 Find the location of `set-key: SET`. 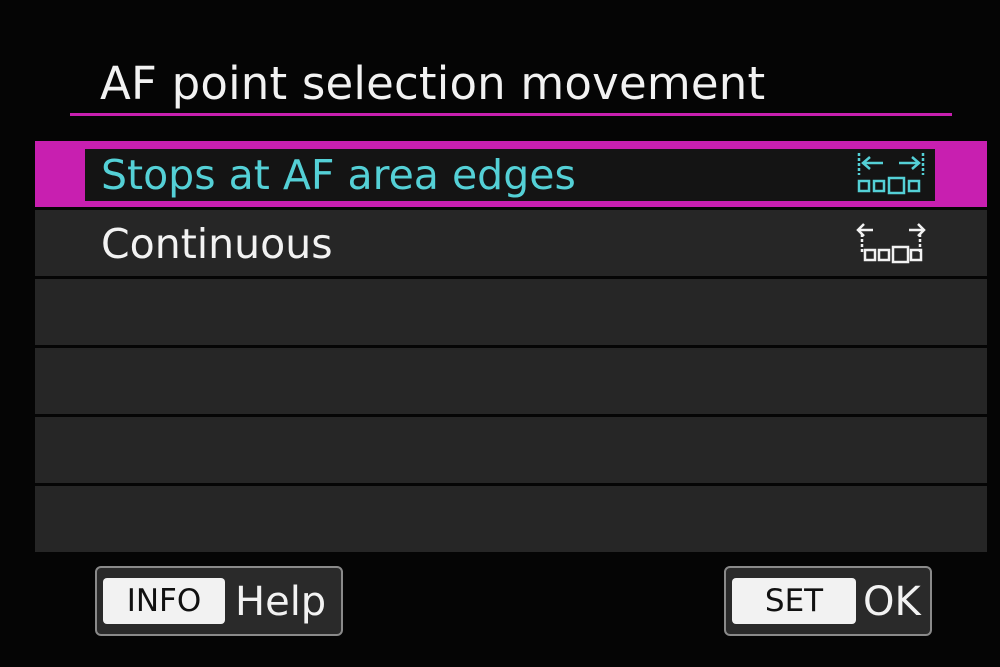

set-key: SET is located at coordinates (794, 601).